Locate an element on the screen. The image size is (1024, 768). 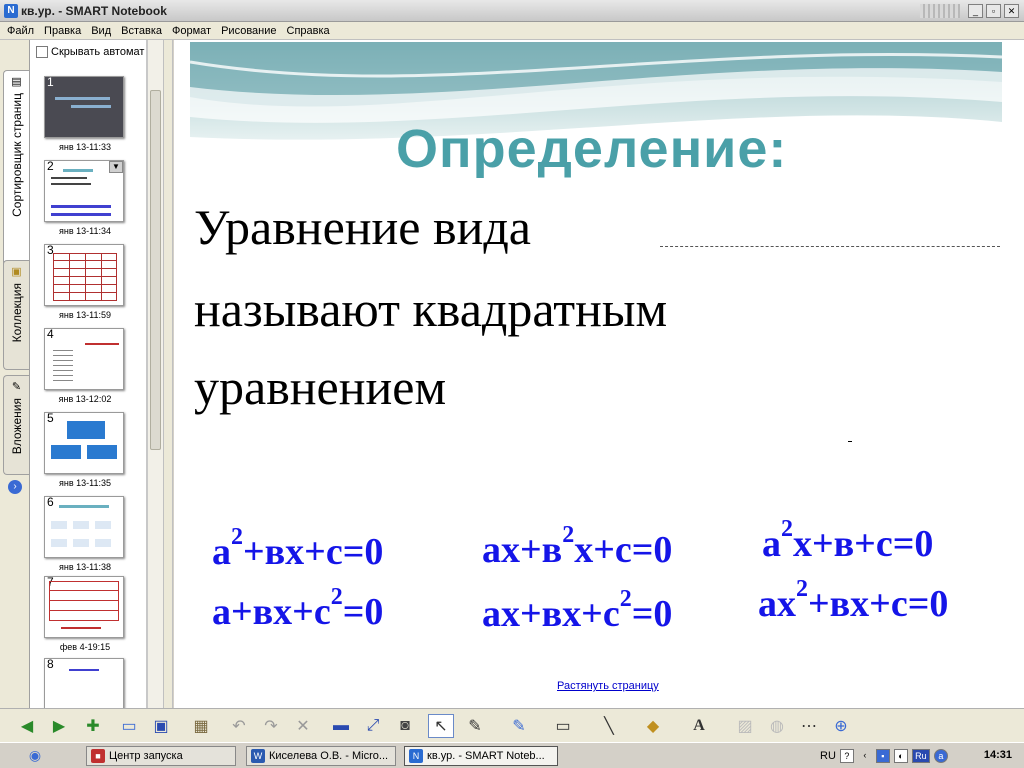
title-decoration is located at coordinates (940, 11).